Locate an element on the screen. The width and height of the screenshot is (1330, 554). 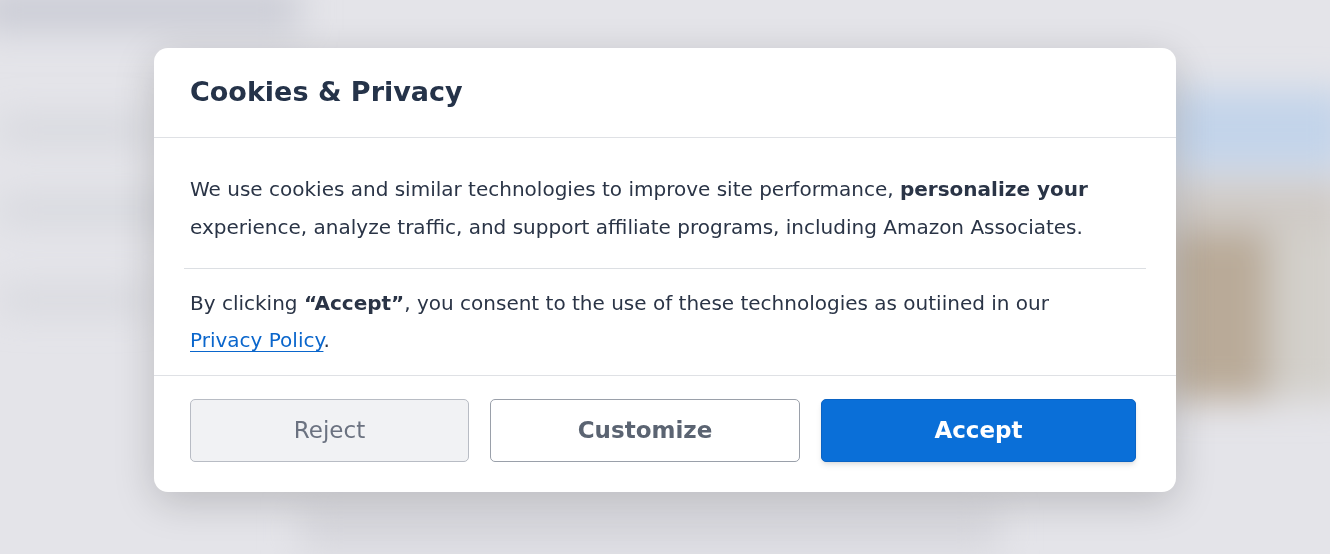
muted-button: Reject is located at coordinates (329, 430).